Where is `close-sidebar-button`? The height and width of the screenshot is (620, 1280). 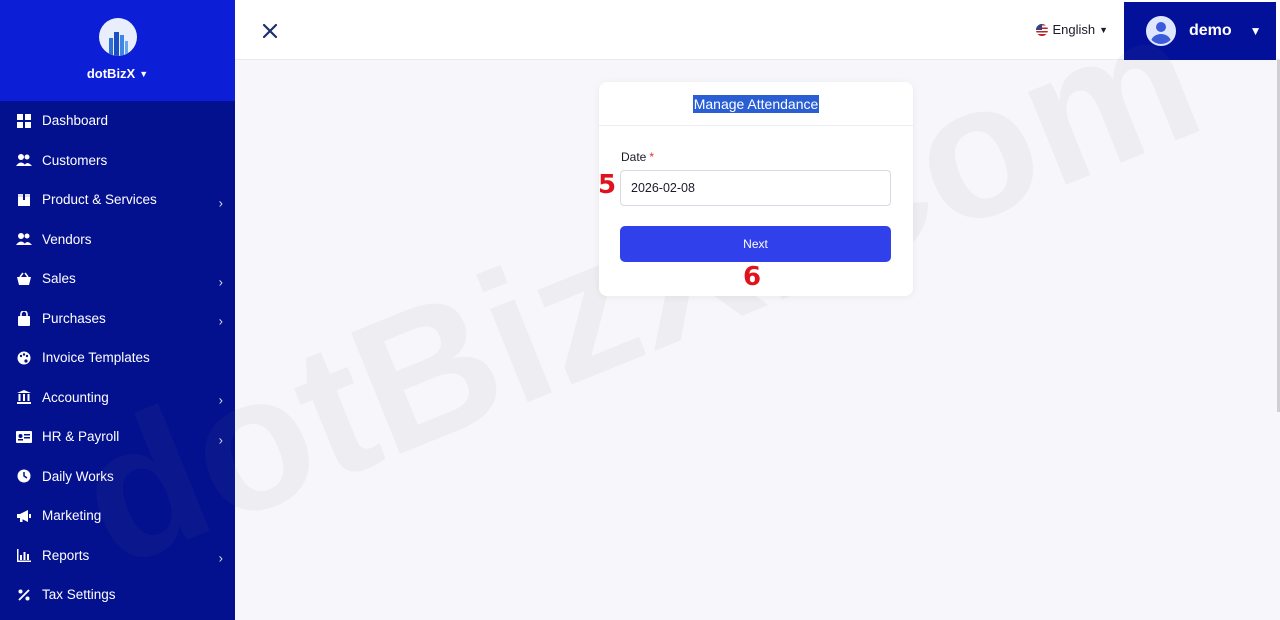 close-sidebar-button is located at coordinates (270, 31).